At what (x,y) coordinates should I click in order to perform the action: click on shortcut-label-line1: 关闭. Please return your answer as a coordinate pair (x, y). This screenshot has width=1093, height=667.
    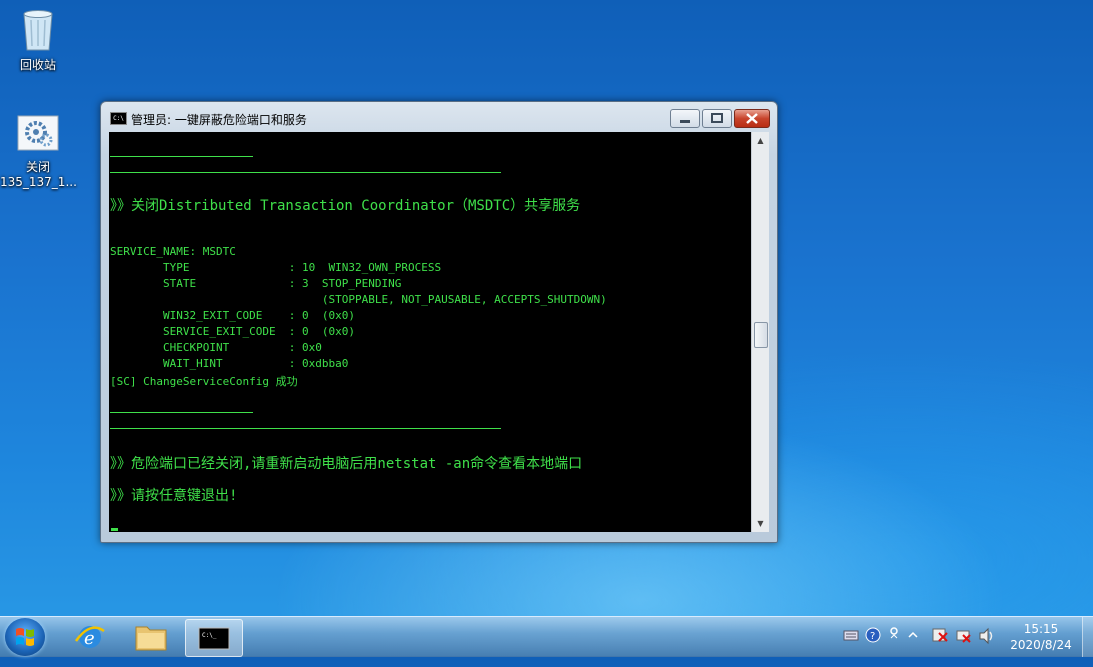
    Looking at the image, I should click on (37, 167).